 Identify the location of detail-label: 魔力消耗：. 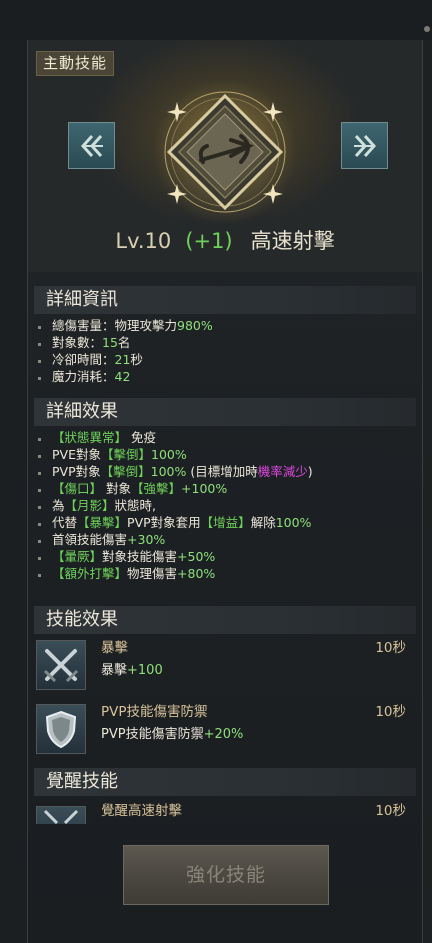
(83, 376).